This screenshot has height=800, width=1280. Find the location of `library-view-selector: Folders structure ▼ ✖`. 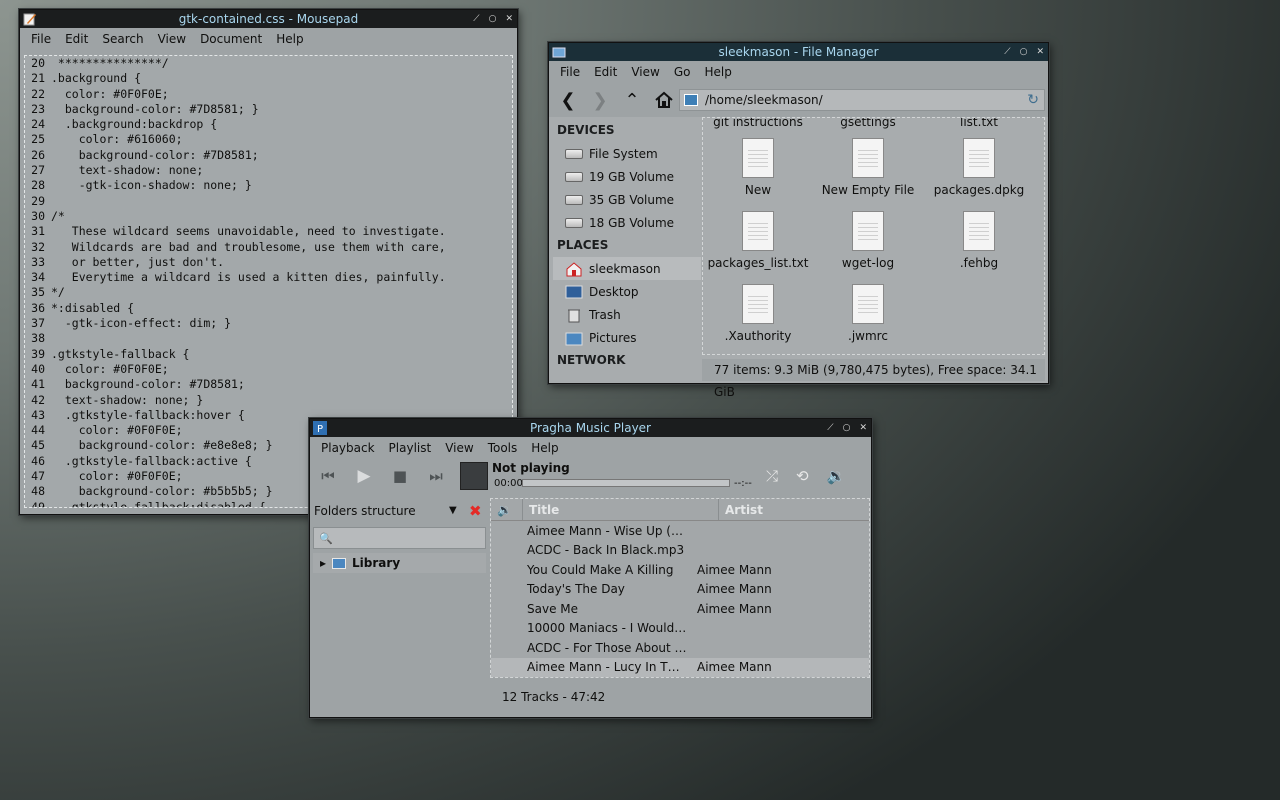

library-view-selector: Folders structure ▼ ✖ is located at coordinates (399, 511).